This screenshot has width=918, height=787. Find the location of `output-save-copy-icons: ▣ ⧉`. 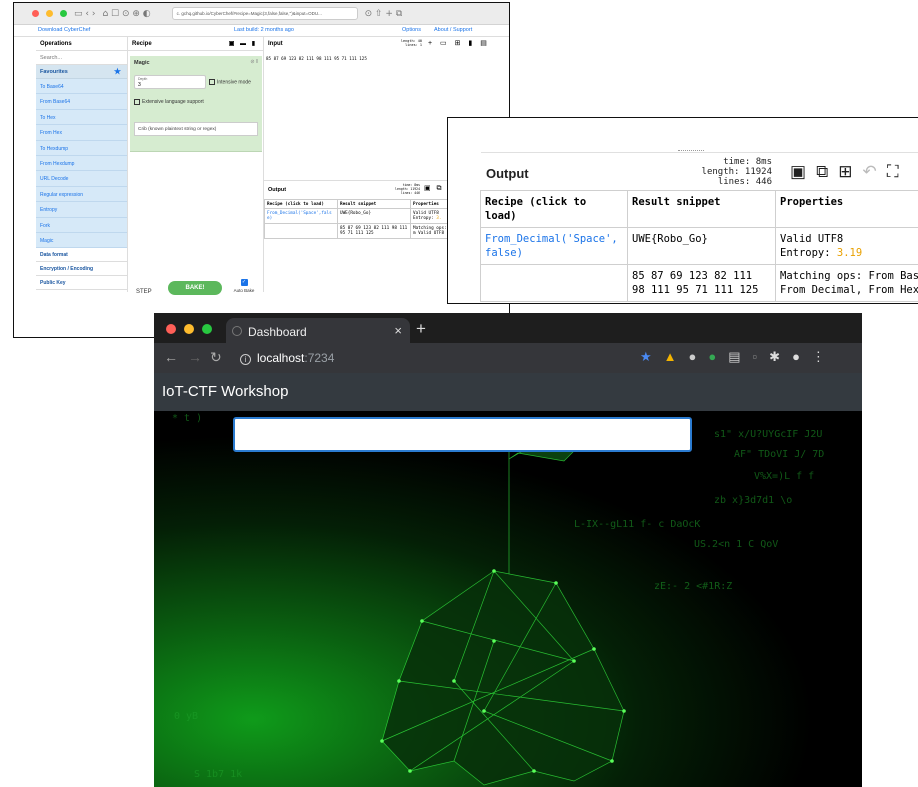

output-save-copy-icons: ▣ ⧉ is located at coordinates (434, 188).